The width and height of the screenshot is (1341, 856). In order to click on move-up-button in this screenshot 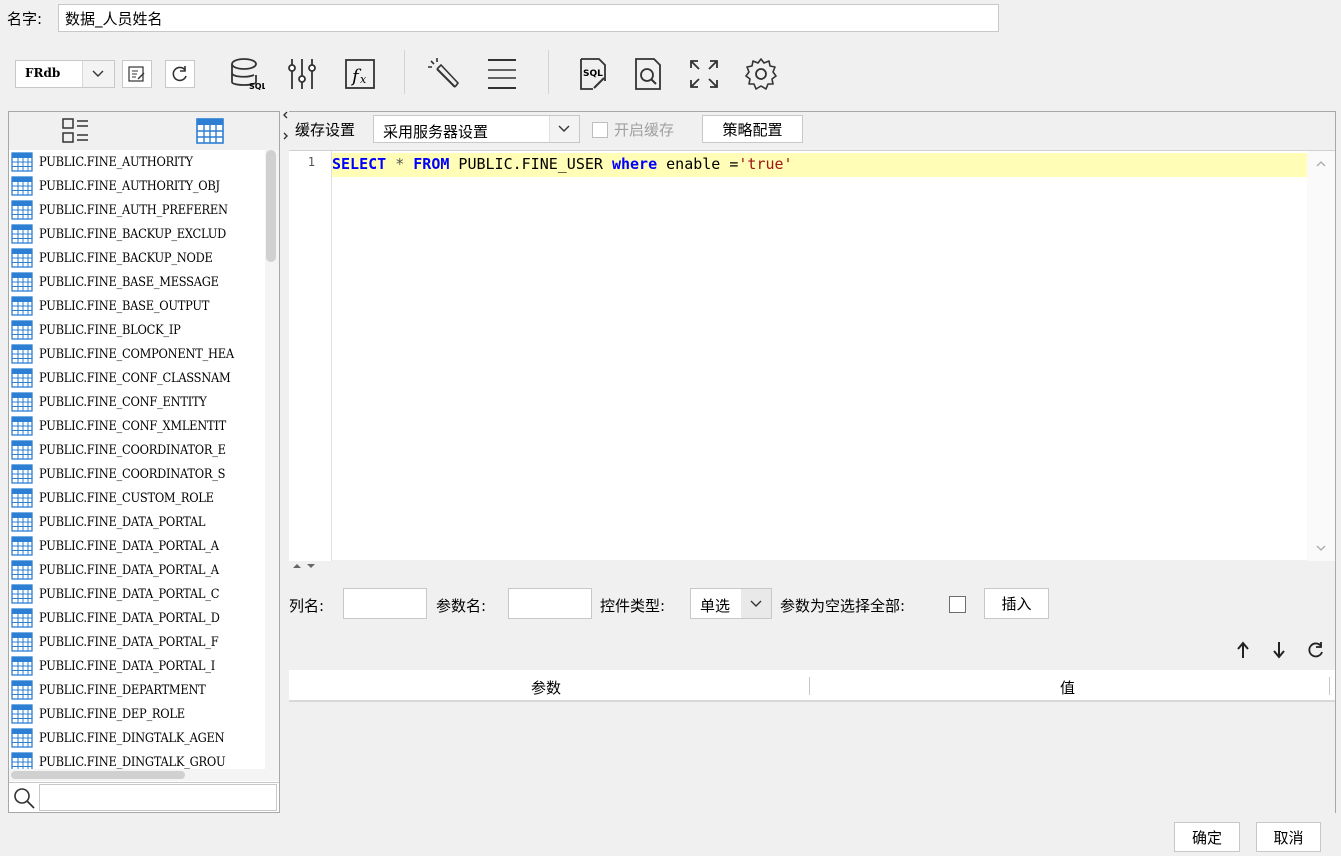, I will do `click(1243, 650)`.